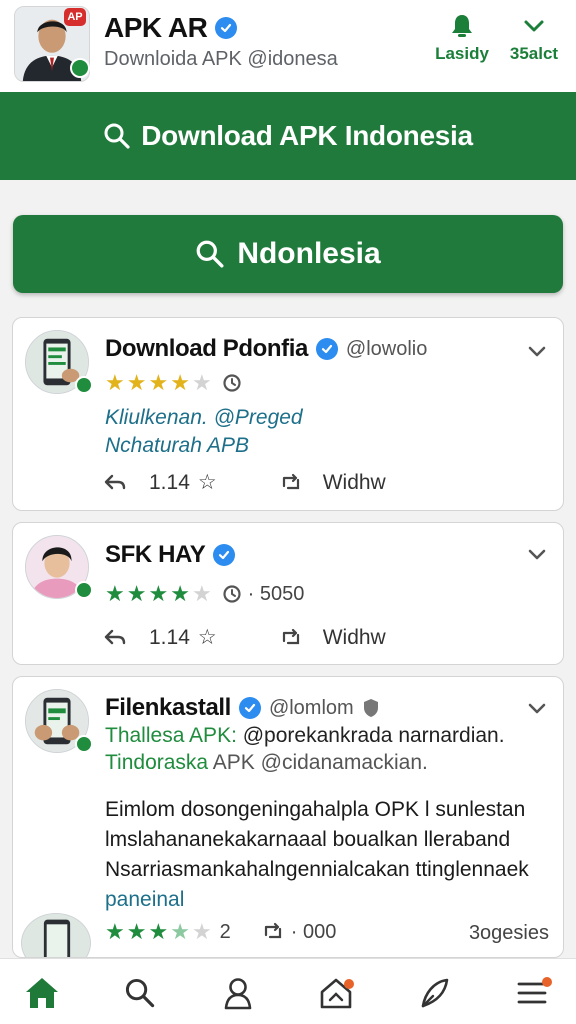 The height and width of the screenshot is (1024, 576). I want to click on phone-app-icon, so click(57, 935).